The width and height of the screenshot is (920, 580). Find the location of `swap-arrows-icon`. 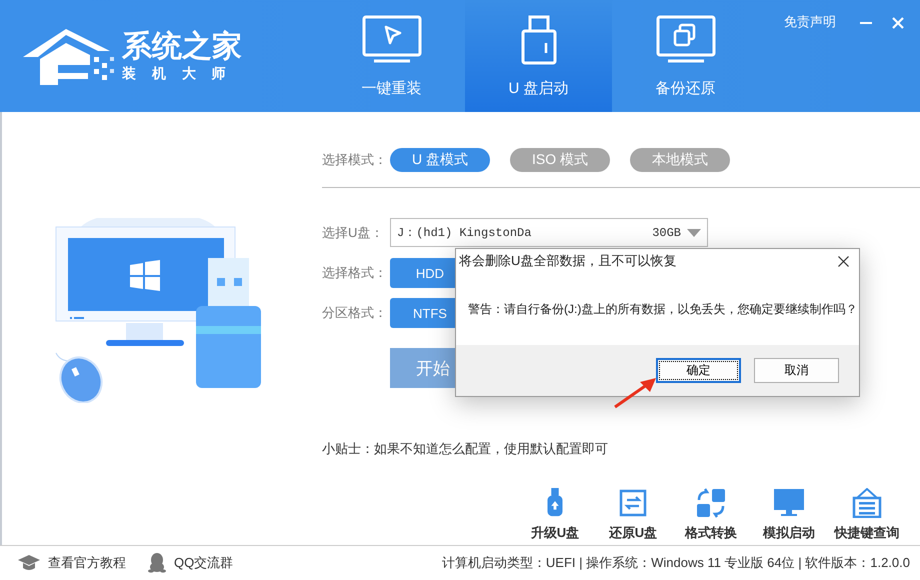

swap-arrows-icon is located at coordinates (633, 503).